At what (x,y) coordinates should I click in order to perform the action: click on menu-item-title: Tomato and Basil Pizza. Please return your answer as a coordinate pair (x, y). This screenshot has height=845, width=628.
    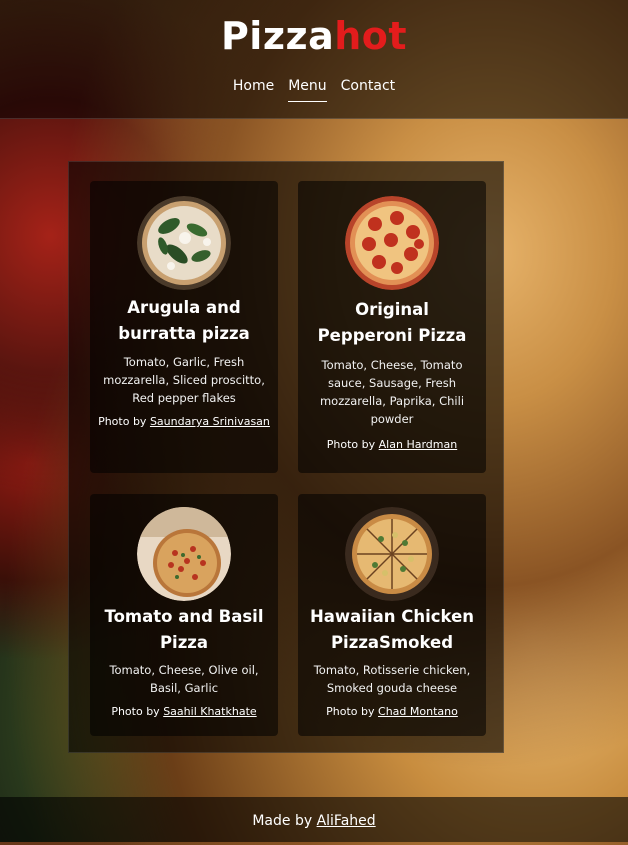
    Looking at the image, I should click on (184, 629).